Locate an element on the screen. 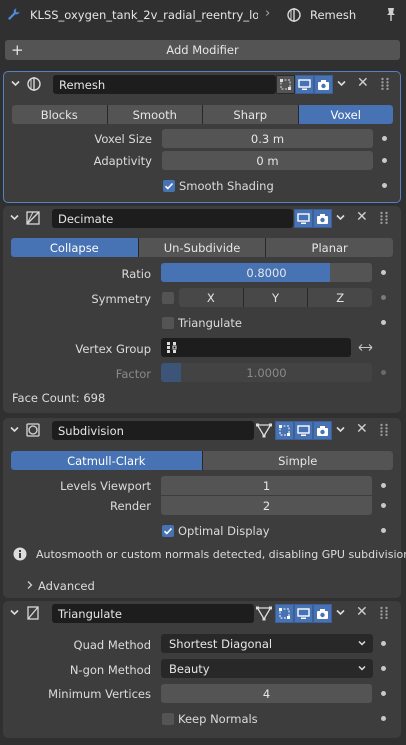  voxel-size-field: 0.3 m is located at coordinates (267, 138).